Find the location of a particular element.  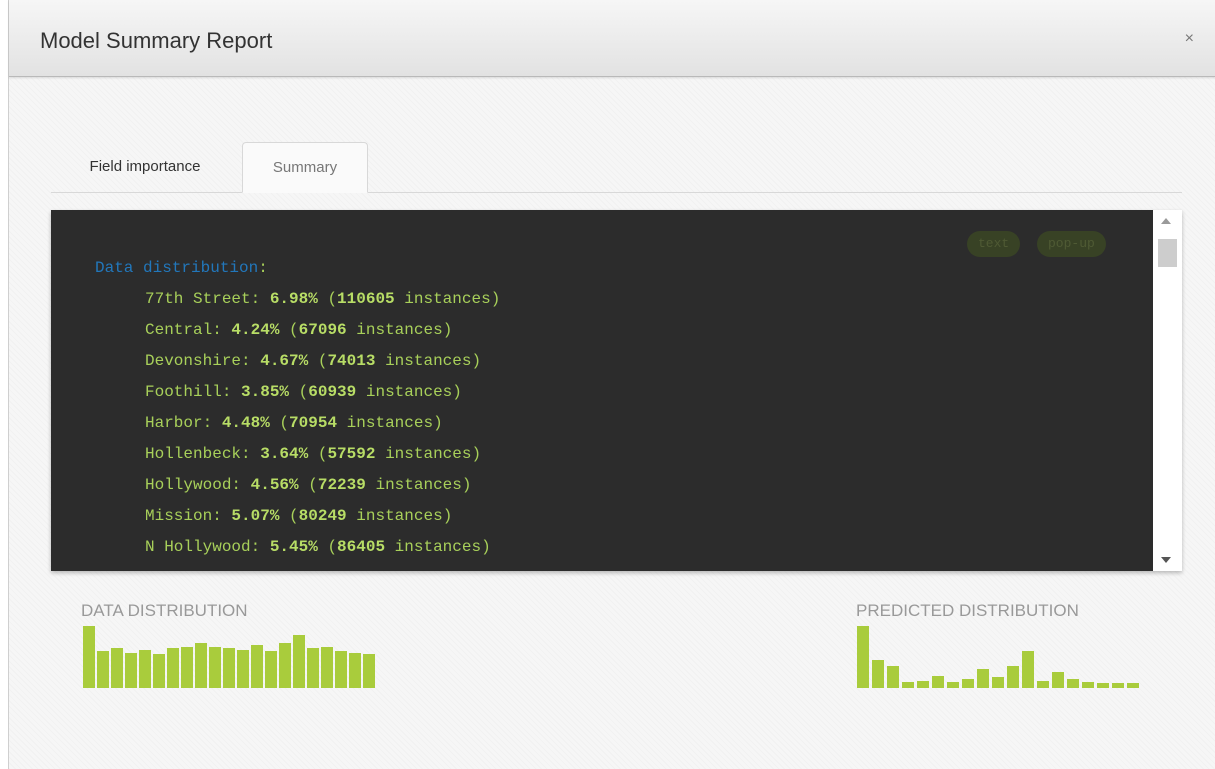

entry-name: Central is located at coordinates (179, 330).